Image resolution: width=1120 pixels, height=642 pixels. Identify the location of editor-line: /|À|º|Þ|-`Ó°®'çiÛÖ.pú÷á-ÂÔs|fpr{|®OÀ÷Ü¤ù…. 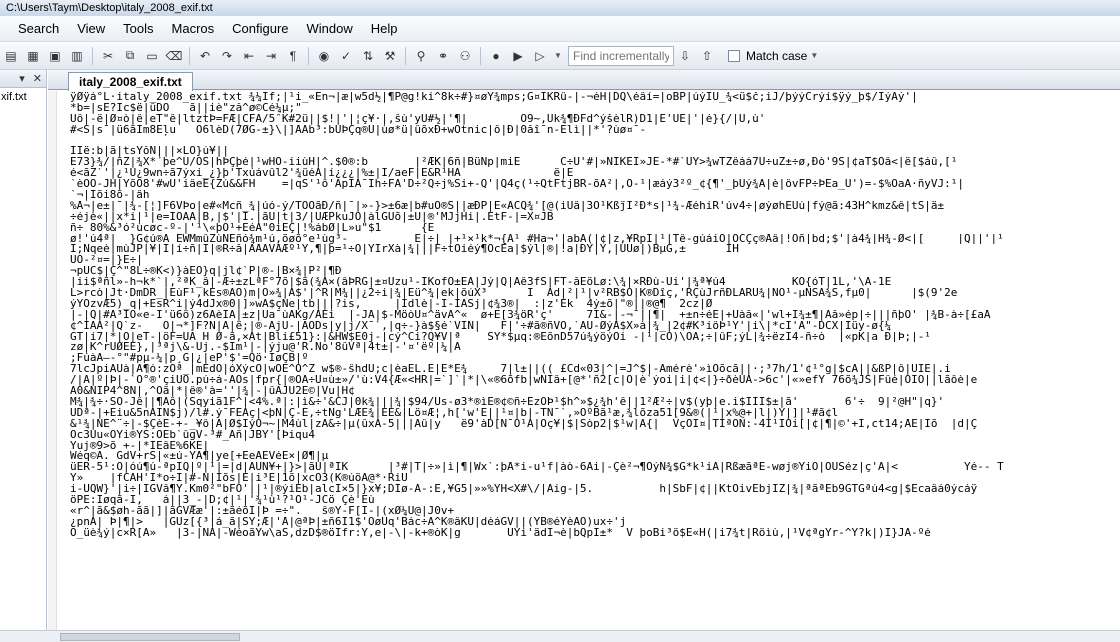
(593, 380).